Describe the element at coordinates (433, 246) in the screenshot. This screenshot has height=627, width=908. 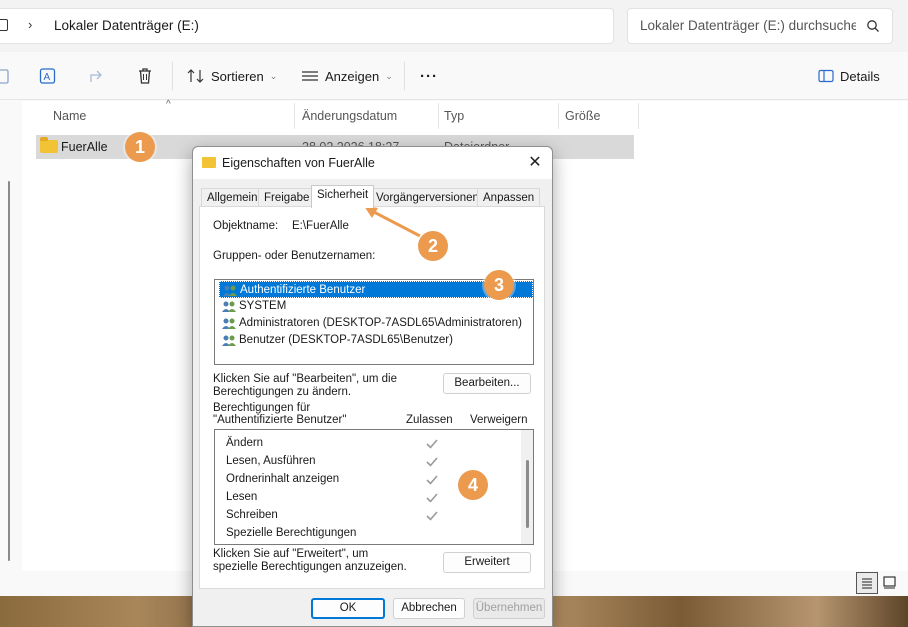
I see `annotation-badge-2: 2` at that location.